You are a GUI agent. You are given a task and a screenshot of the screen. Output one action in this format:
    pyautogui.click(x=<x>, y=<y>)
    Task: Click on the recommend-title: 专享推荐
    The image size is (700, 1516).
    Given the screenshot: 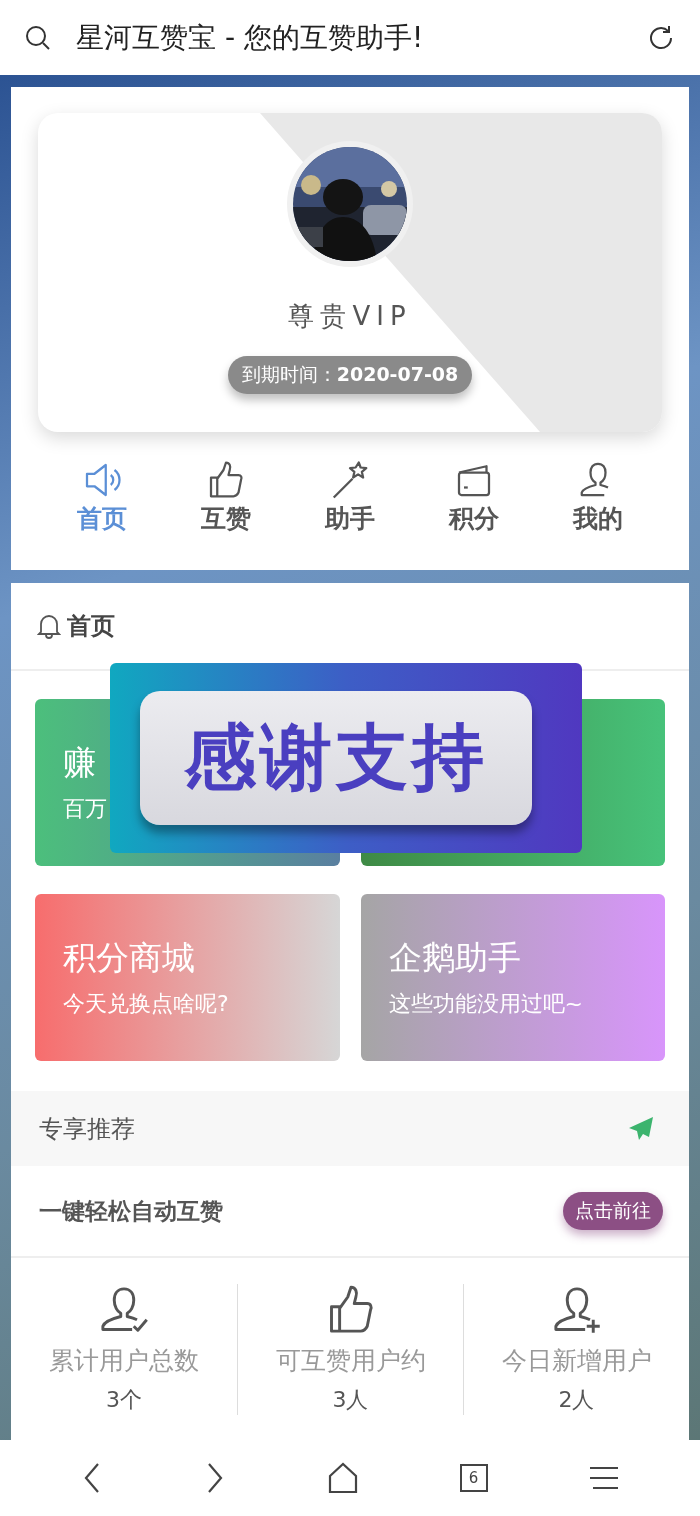 What is the action you would take?
    pyautogui.click(x=87, y=1129)
    